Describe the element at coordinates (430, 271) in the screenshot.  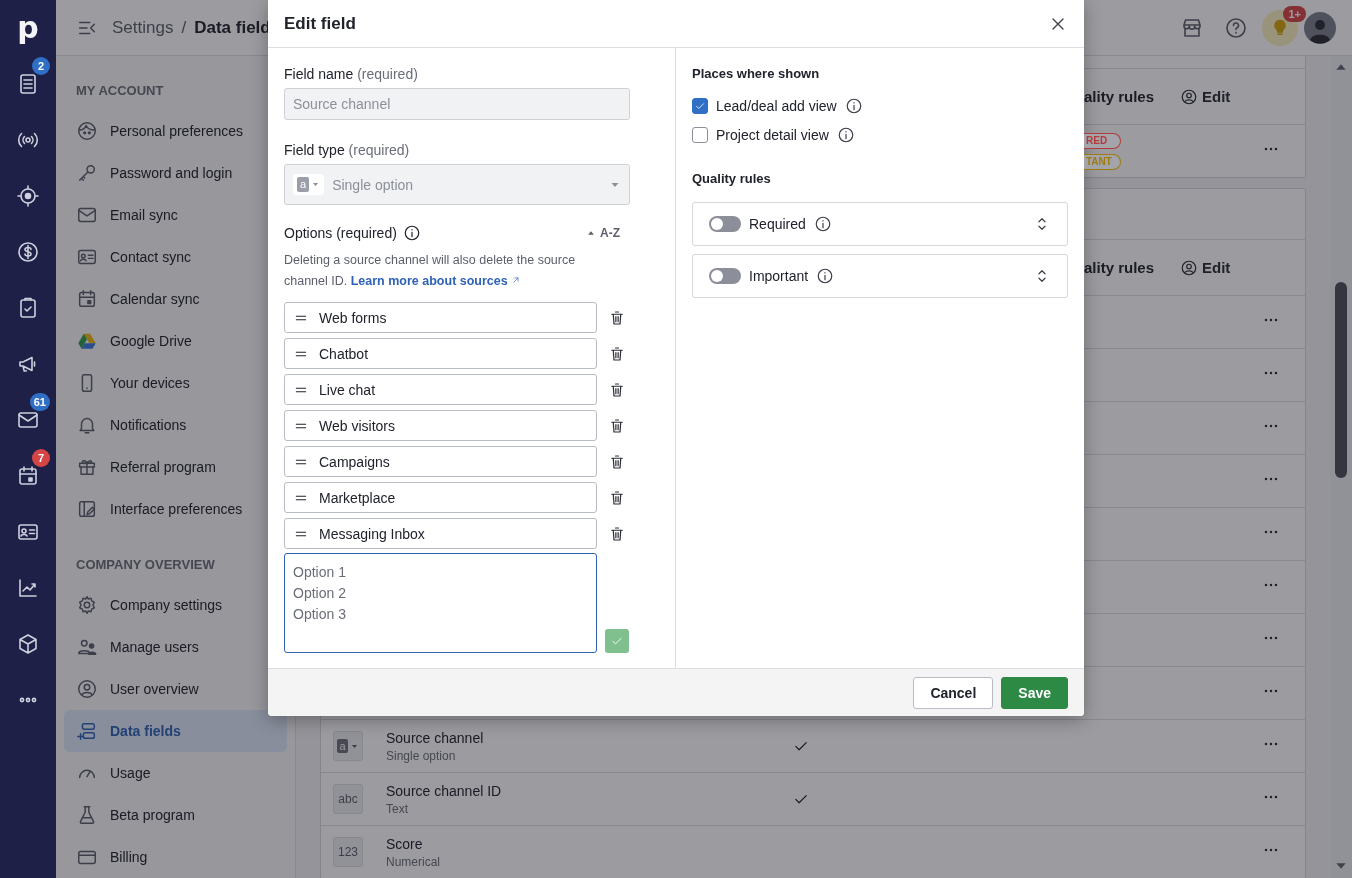
I see `help-text: Deleting a source channel will also delete the source channel ID. Learn more about sources` at that location.